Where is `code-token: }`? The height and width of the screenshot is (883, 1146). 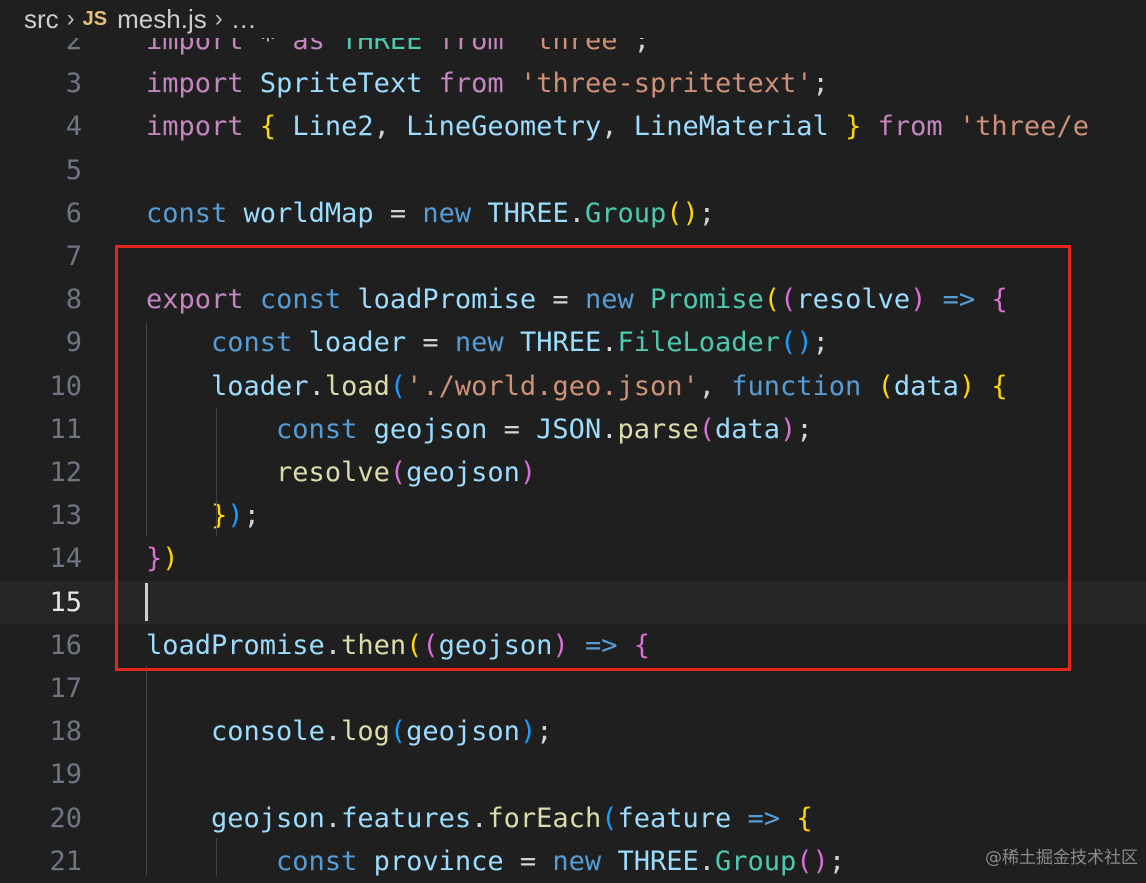
code-token: } is located at coordinates (853, 127).